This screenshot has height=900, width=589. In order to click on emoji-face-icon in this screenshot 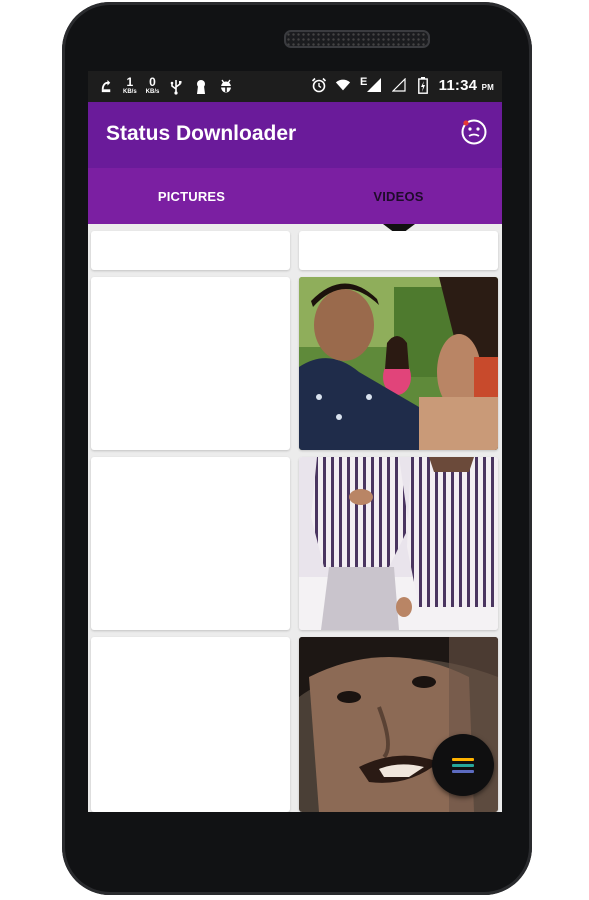, I will do `click(474, 132)`.